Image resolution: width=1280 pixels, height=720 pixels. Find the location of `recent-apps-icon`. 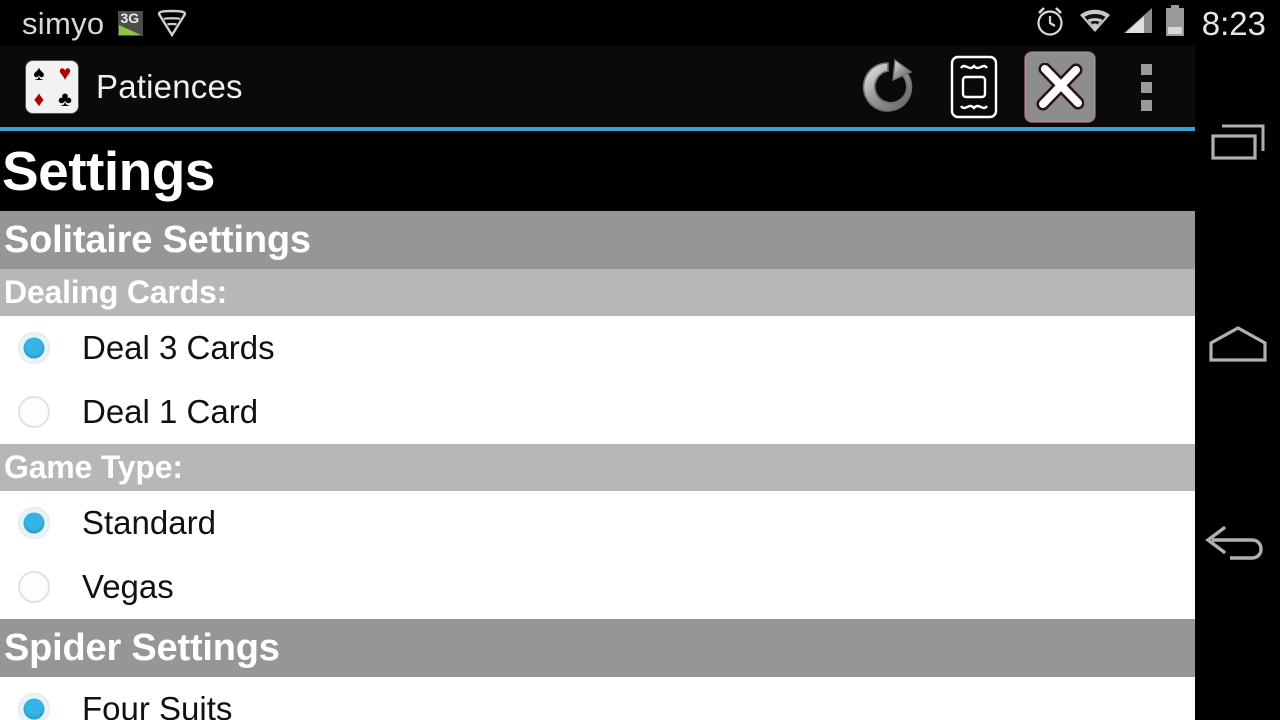

recent-apps-icon is located at coordinates (1238, 146).